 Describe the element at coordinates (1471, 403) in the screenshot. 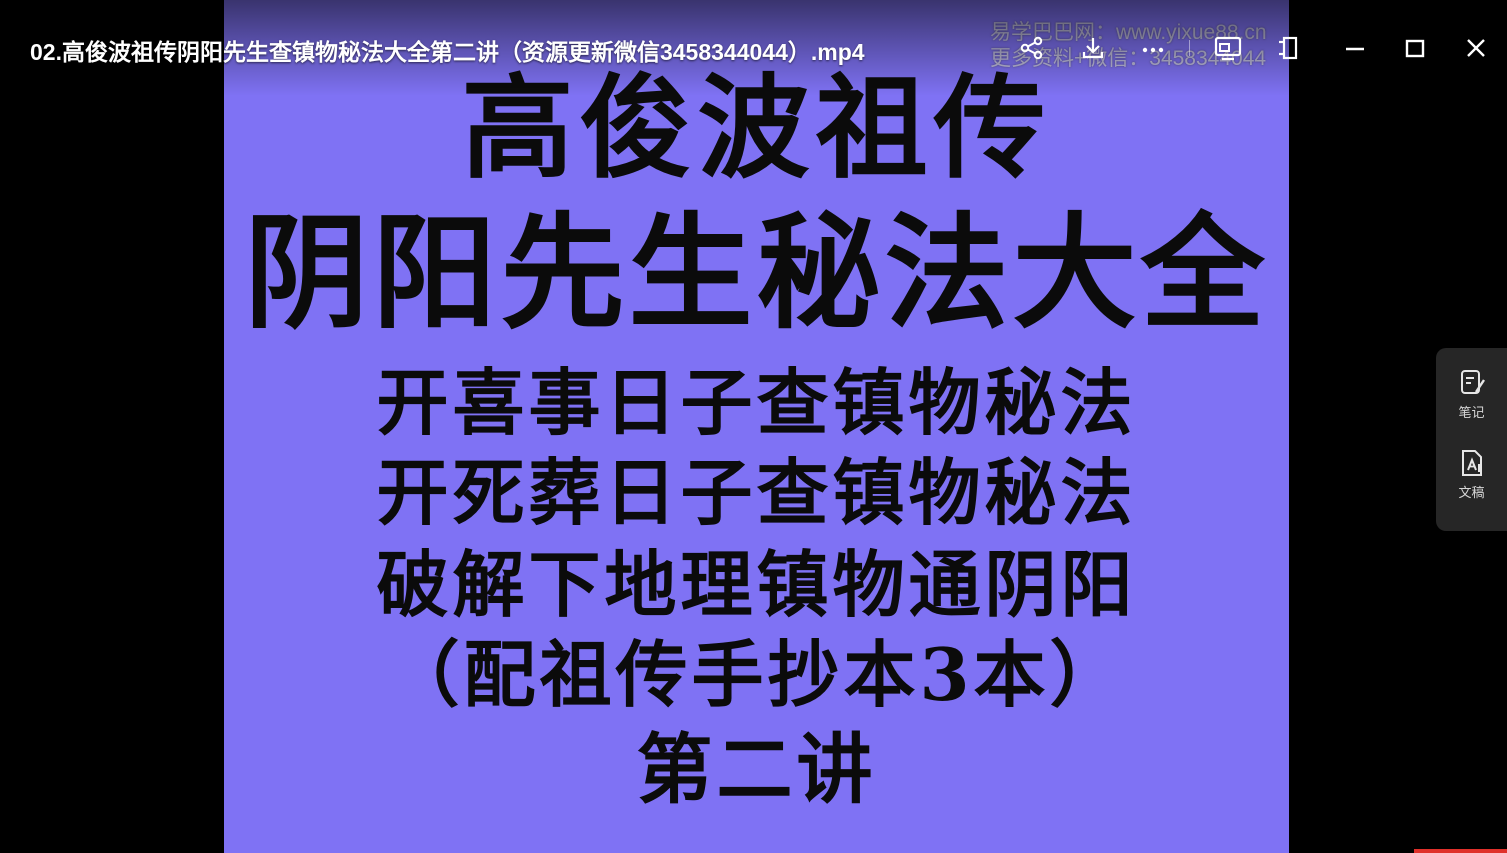

I see `notes-button: 笔记` at that location.